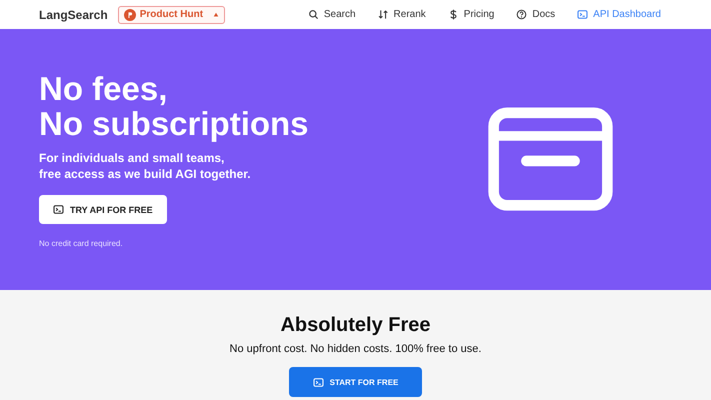  What do you see at coordinates (81, 243) in the screenshot?
I see `note-text: No credit card required.` at bounding box center [81, 243].